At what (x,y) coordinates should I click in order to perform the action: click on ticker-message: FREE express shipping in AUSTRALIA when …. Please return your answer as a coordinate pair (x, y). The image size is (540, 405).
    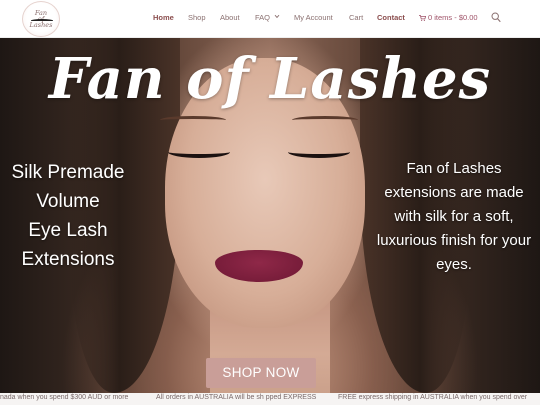
    Looking at the image, I should click on (433, 397).